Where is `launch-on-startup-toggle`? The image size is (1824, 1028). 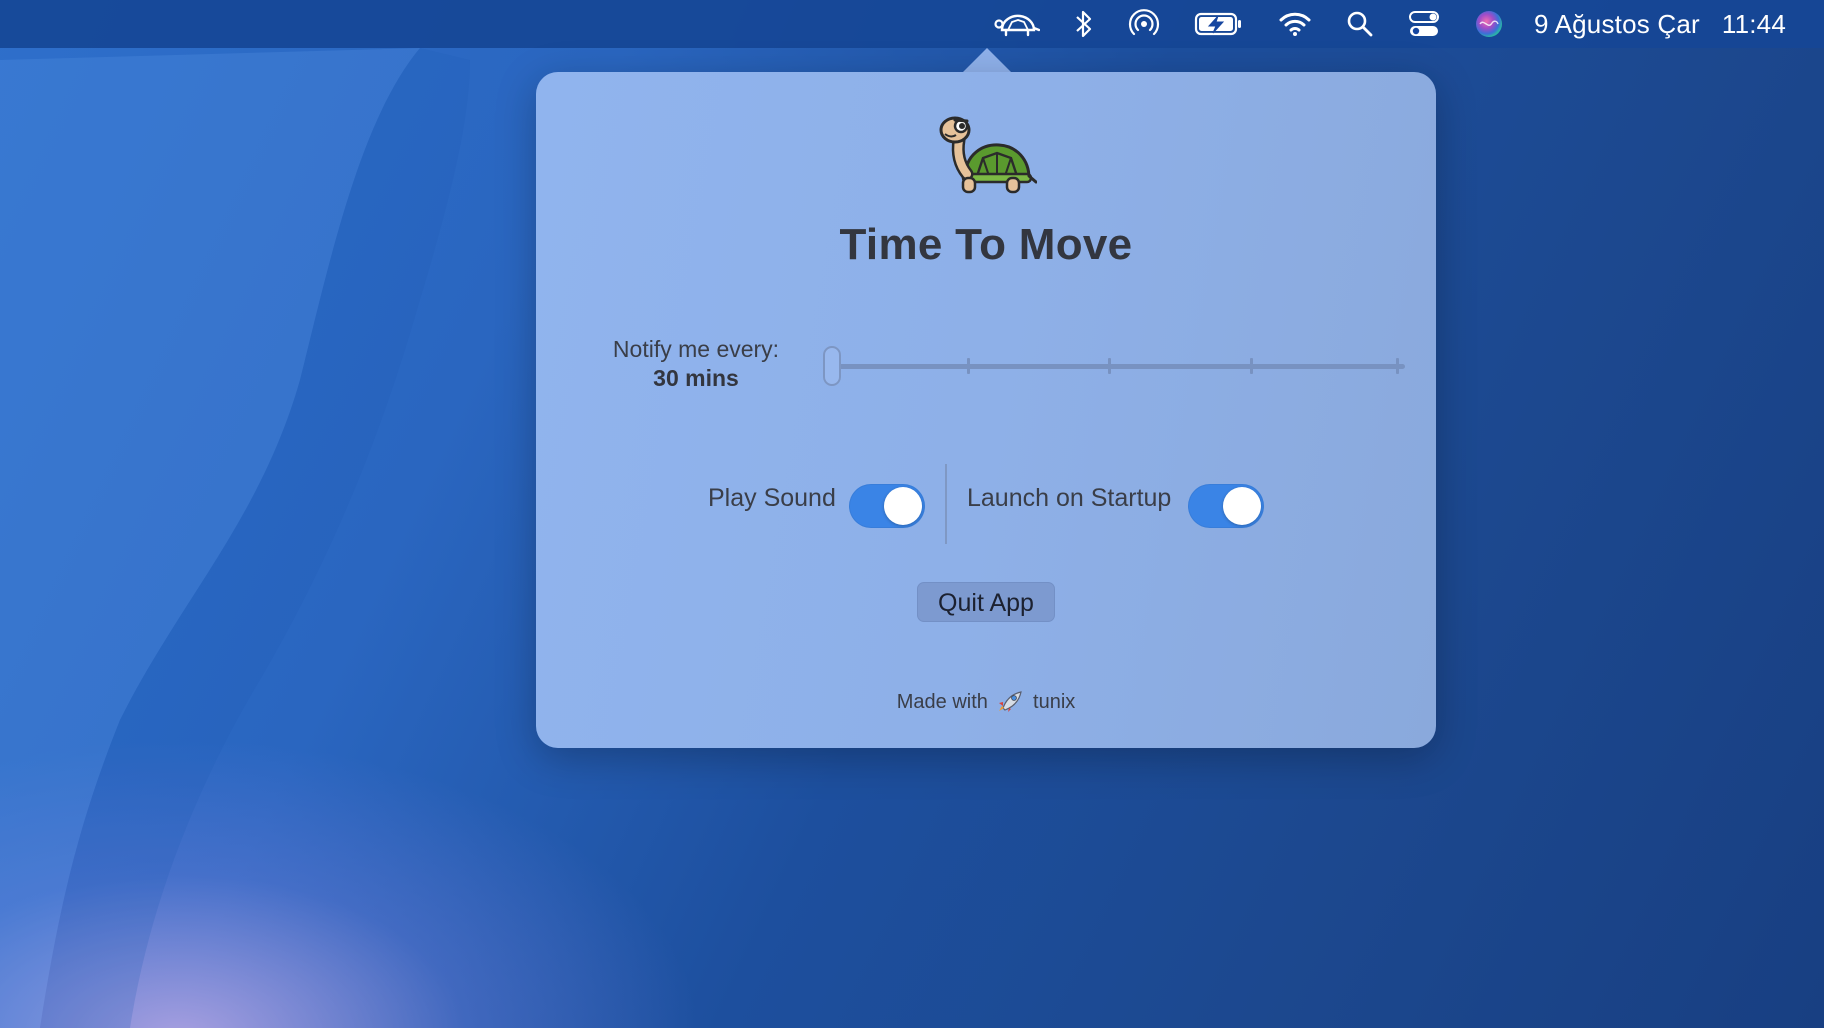
launch-on-startup-toggle is located at coordinates (1226, 506).